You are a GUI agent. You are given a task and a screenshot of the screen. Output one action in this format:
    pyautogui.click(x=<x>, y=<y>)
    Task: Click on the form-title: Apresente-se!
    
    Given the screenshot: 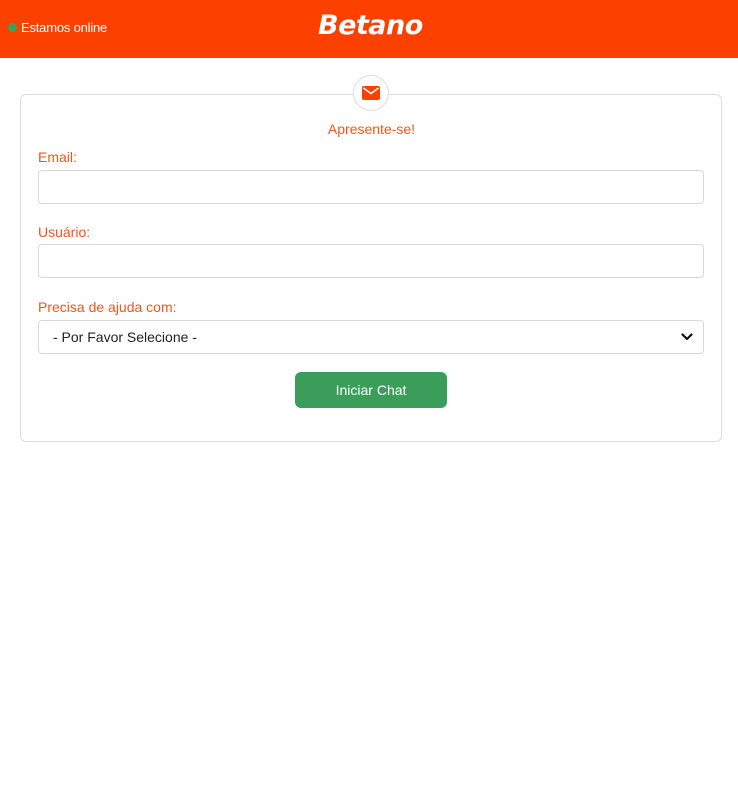 What is the action you would take?
    pyautogui.click(x=371, y=129)
    